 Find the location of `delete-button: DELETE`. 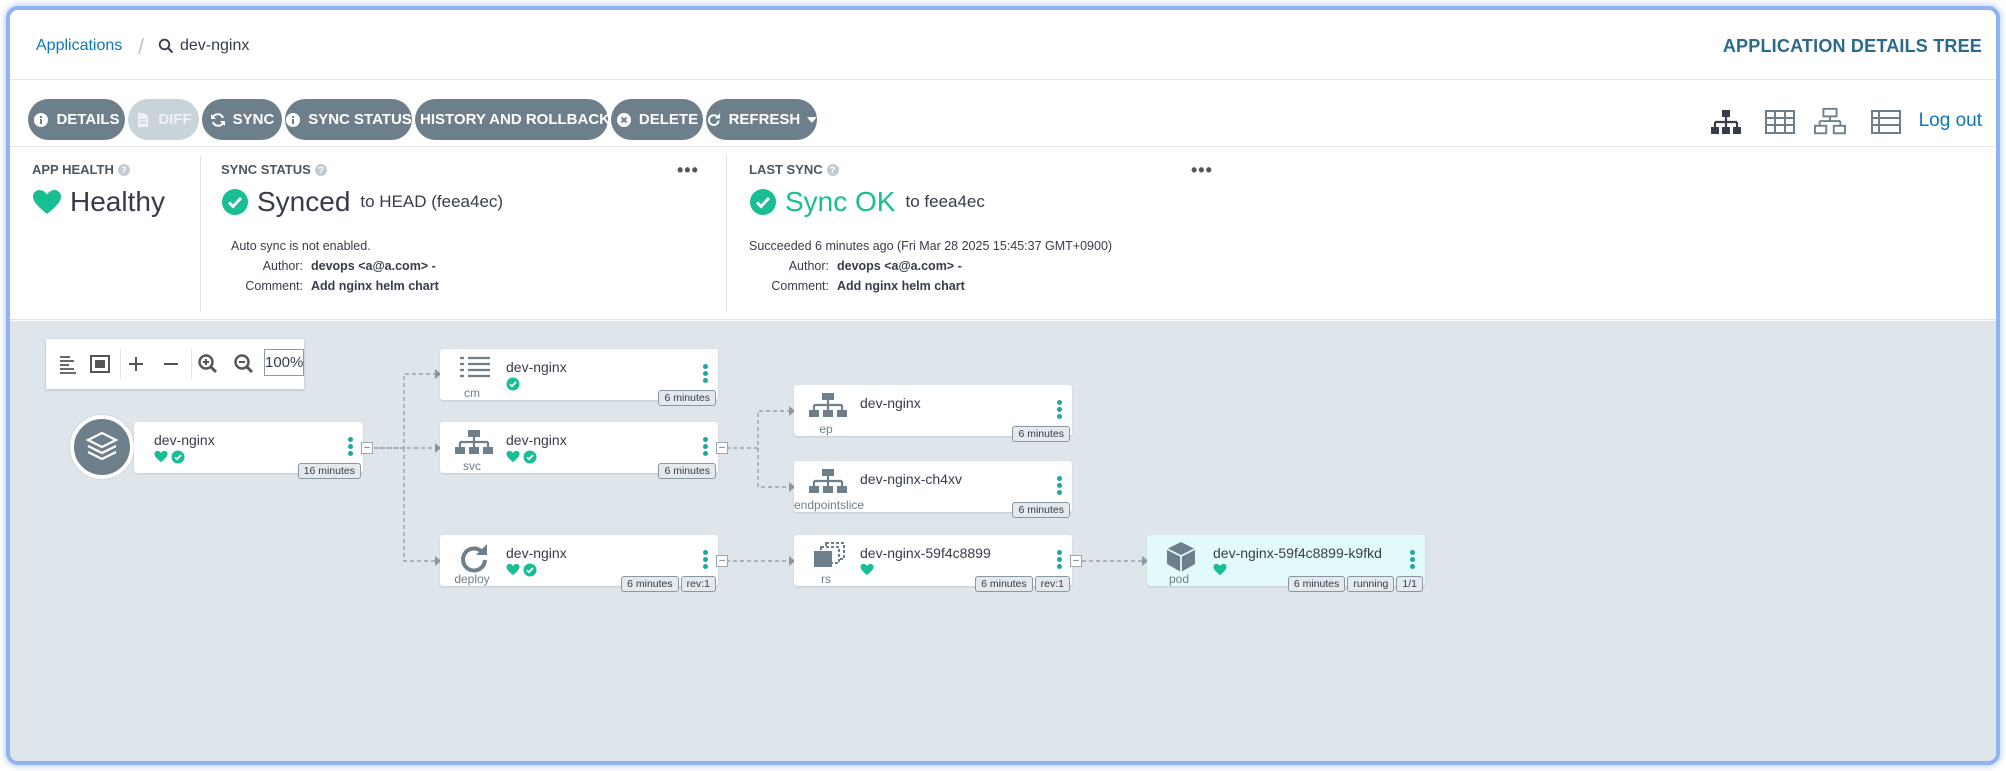

delete-button: DELETE is located at coordinates (657, 119).